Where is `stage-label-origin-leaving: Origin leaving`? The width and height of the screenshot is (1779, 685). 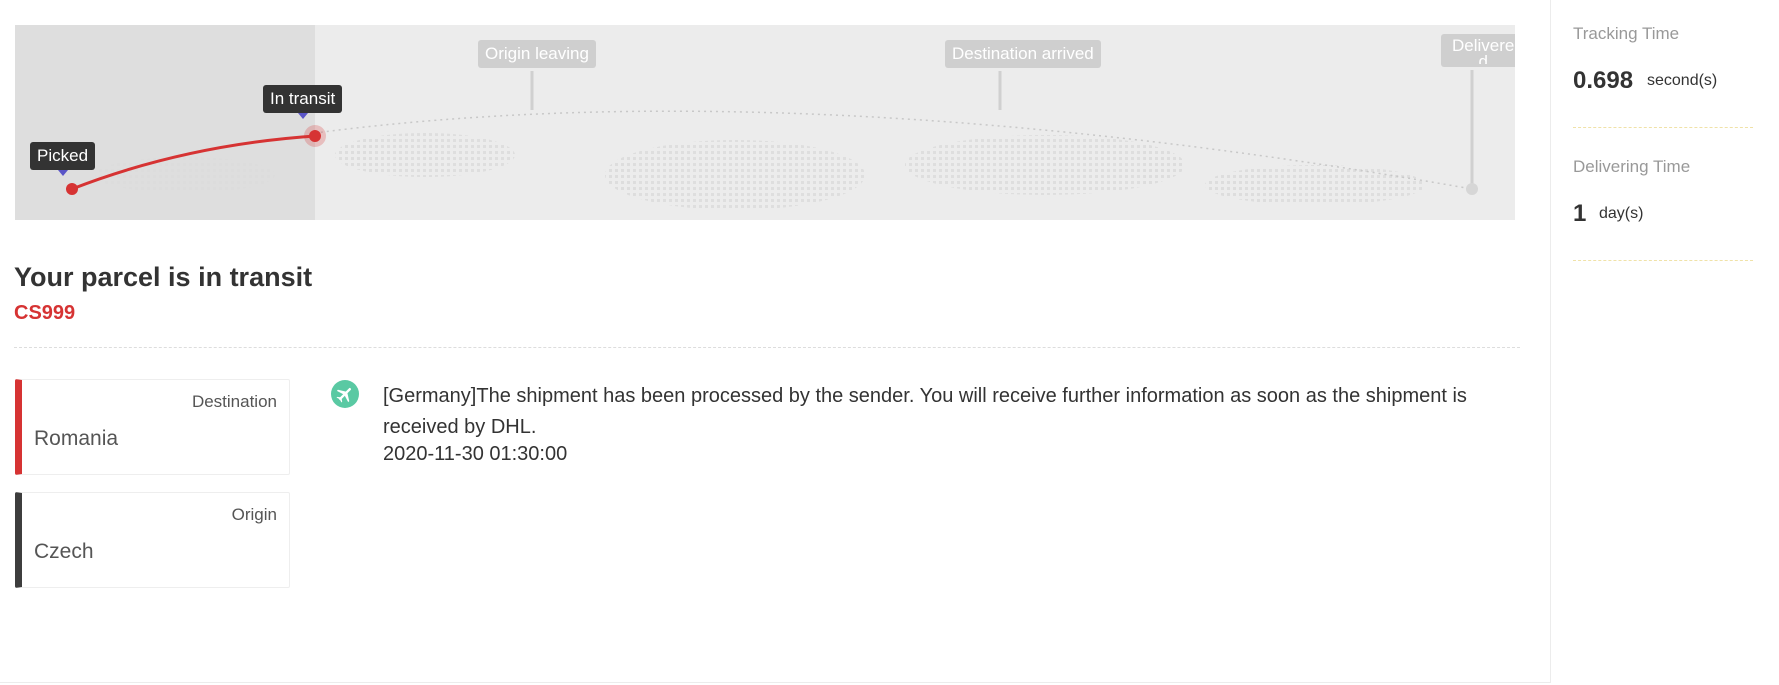
stage-label-origin-leaving: Origin leaving is located at coordinates (537, 54).